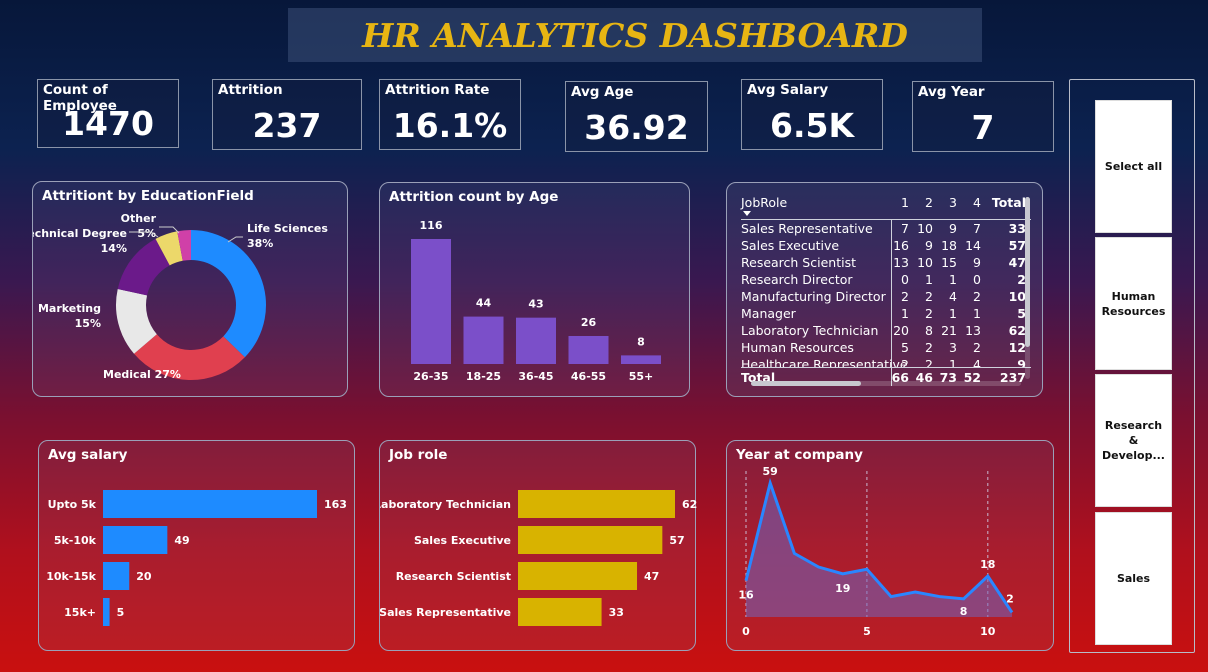 This screenshot has height=672, width=1208. I want to click on slicer-item-sales: Sales, so click(1133, 578).